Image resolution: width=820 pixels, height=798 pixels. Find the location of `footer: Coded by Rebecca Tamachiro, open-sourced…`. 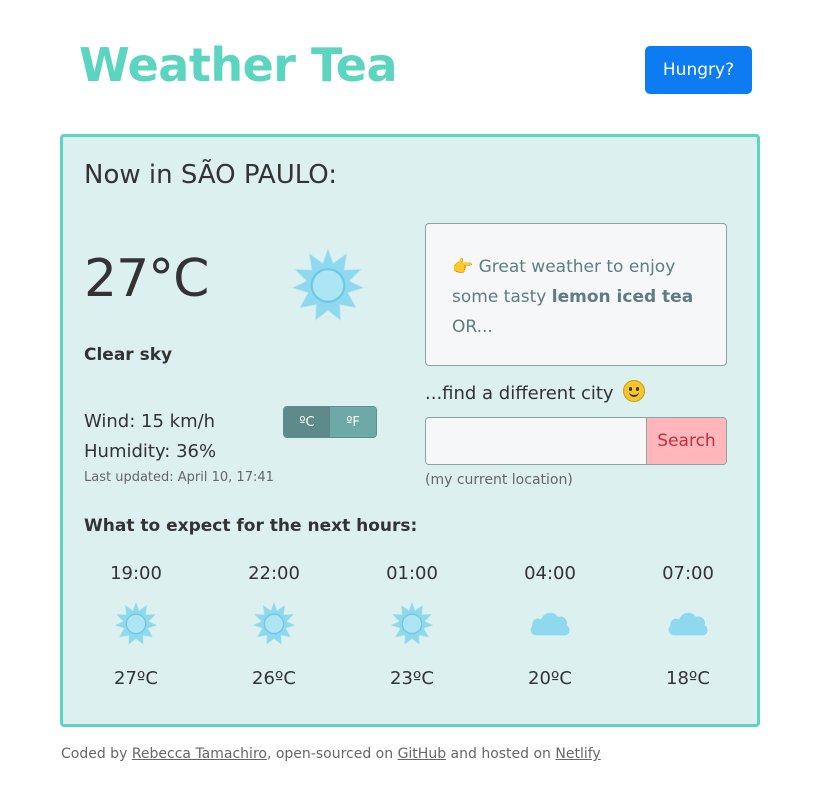

footer: Coded by Rebecca Tamachiro, open-sourced… is located at coordinates (331, 754).